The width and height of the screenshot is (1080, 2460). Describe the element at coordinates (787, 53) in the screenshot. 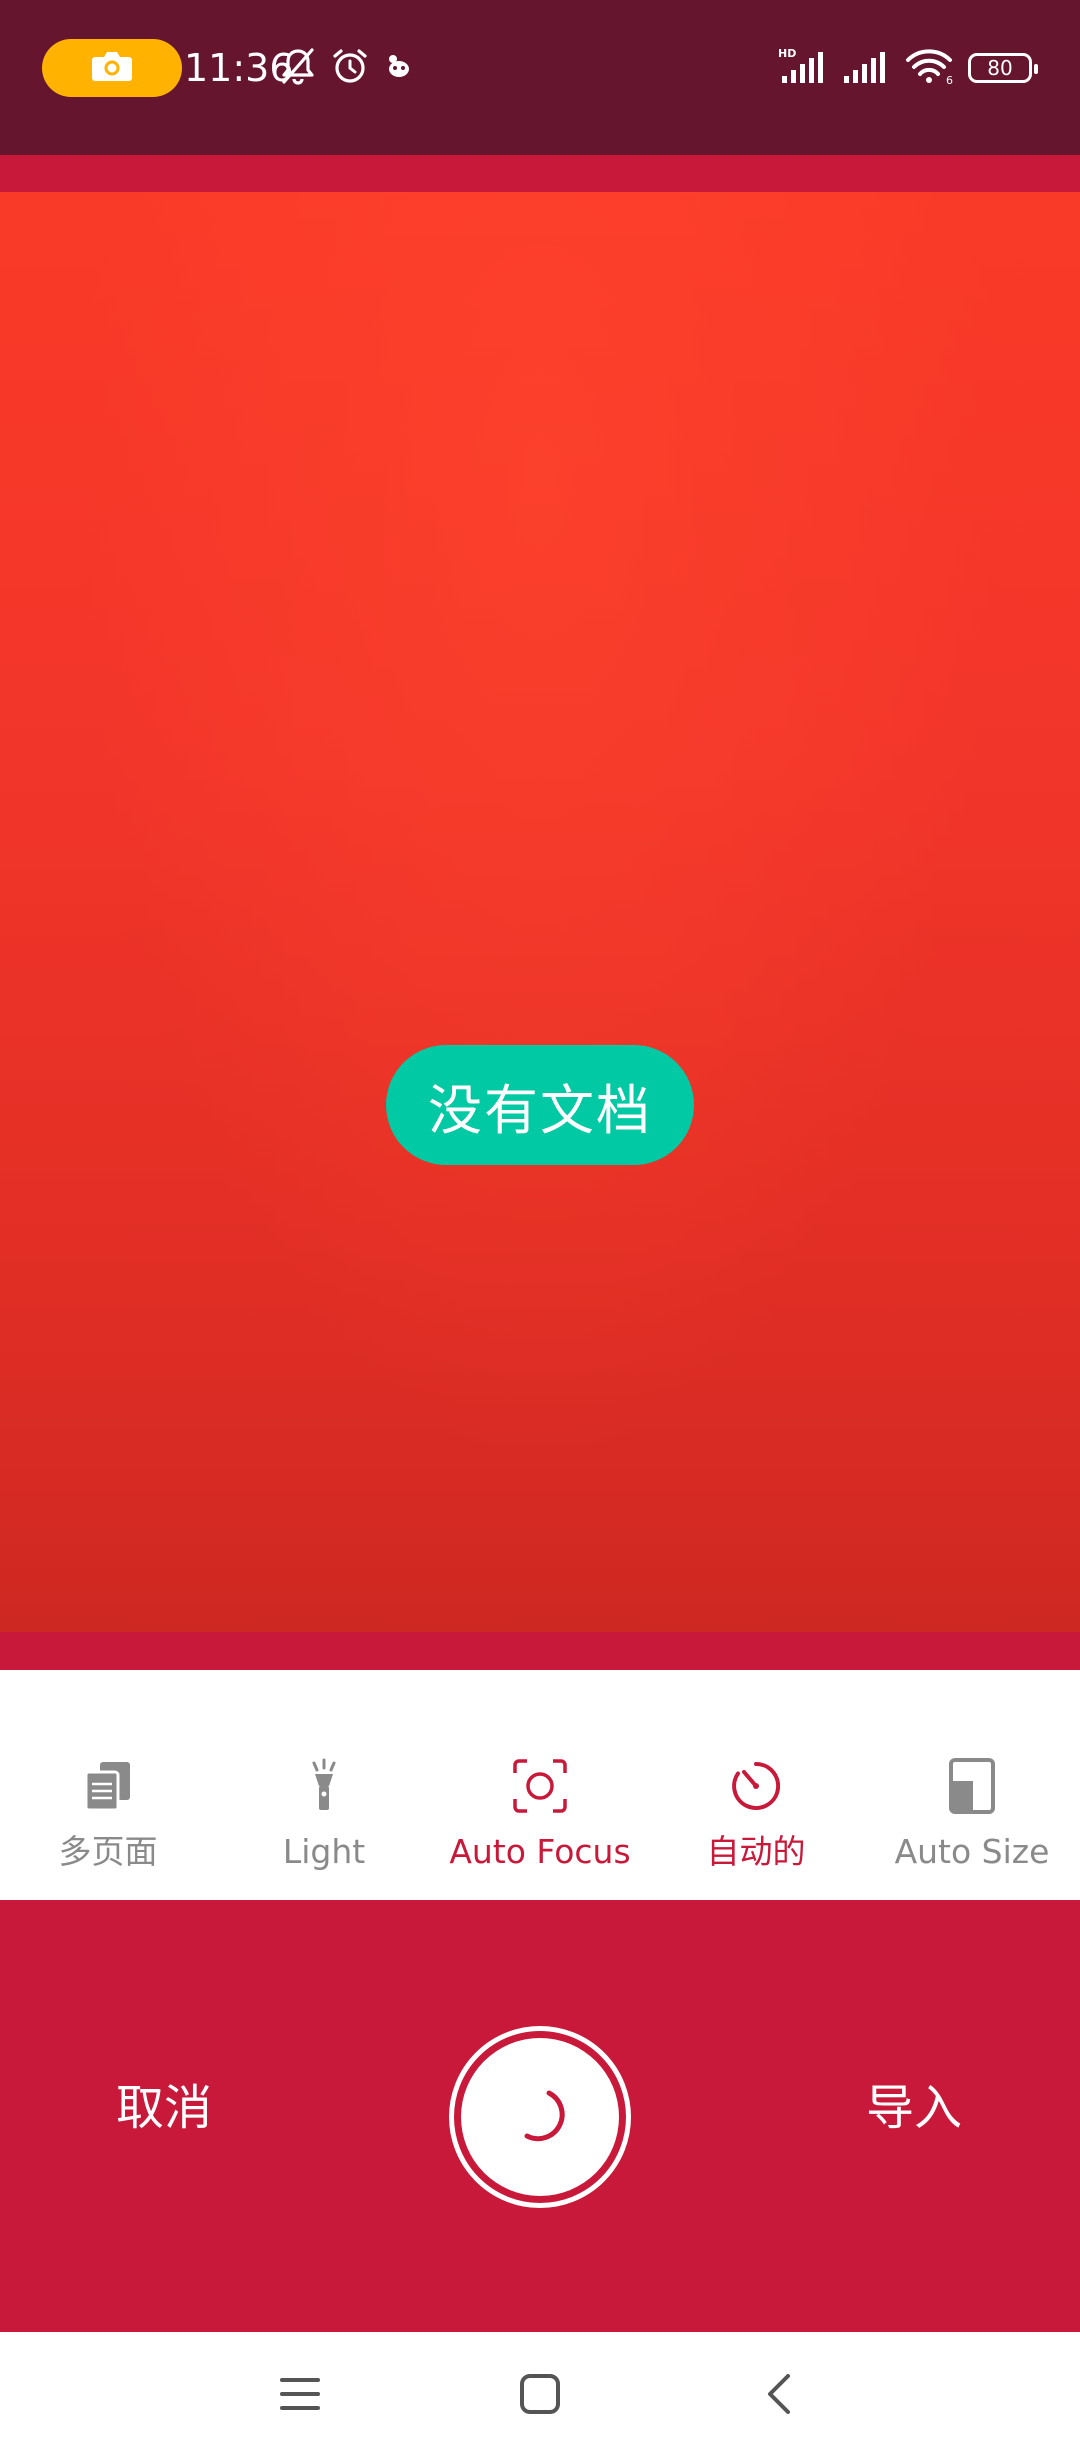

I see `svg-text: HD` at that location.